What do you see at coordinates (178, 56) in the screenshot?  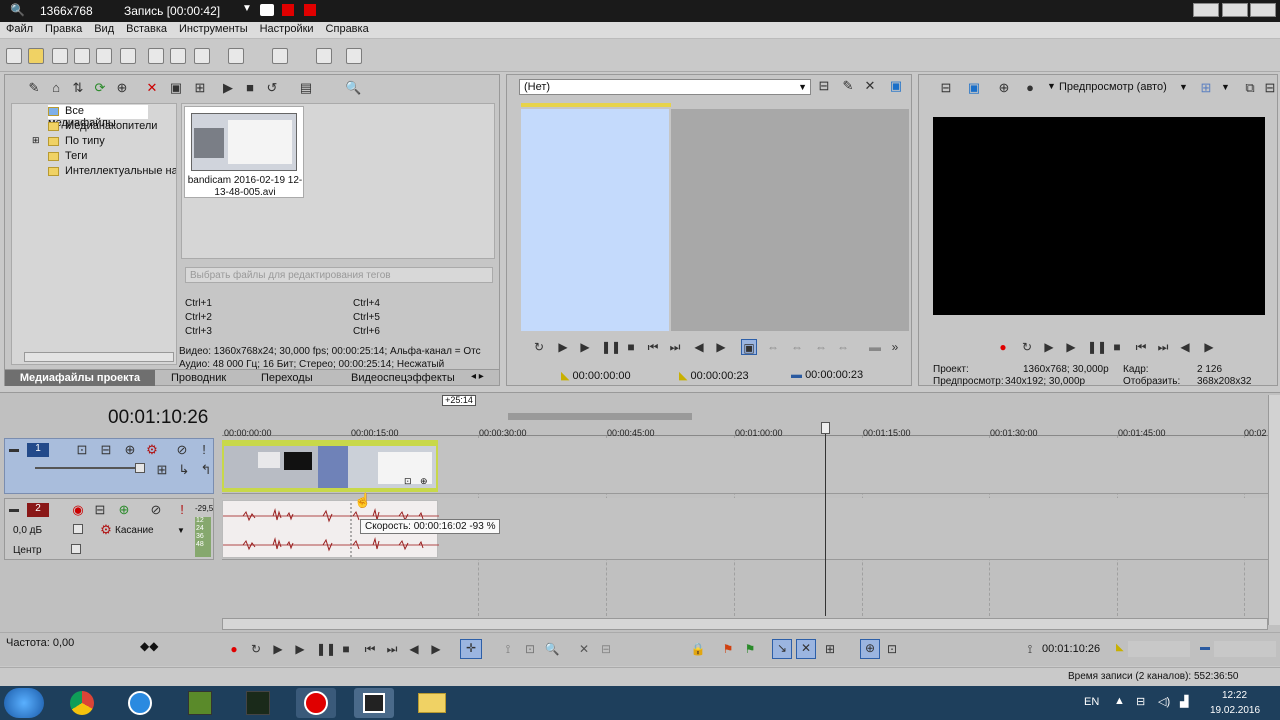 I see `copy-icon` at bounding box center [178, 56].